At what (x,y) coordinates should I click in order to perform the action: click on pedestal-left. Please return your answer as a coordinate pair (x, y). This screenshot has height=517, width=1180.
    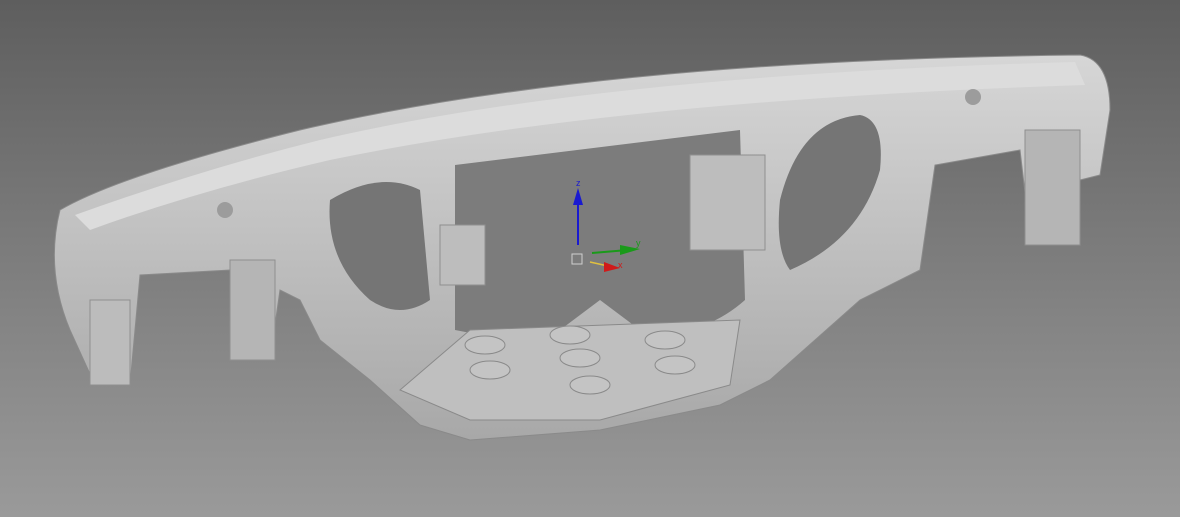
    Looking at the image, I should click on (110, 342).